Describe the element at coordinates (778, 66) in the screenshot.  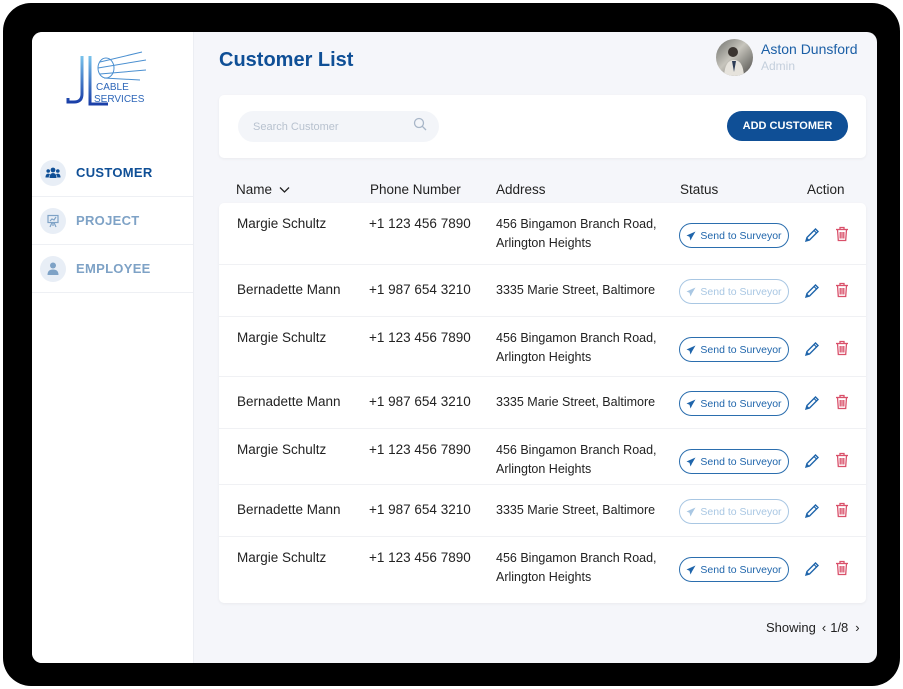
I see `user-role: Admin` at that location.